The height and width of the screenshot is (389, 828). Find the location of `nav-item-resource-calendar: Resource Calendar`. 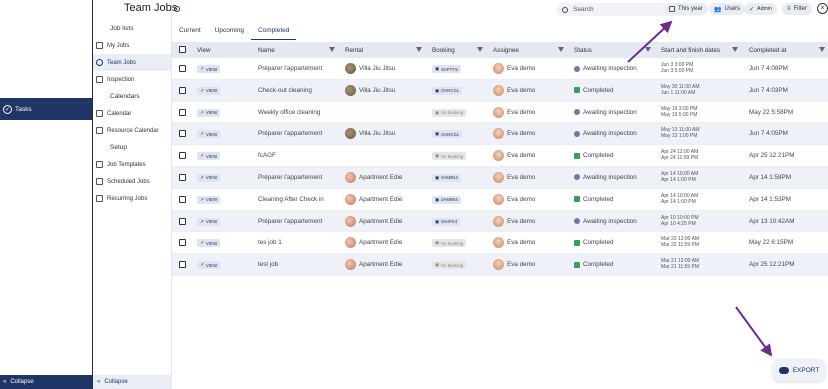

nav-item-resource-calendar: Resource Calendar is located at coordinates (132, 130).